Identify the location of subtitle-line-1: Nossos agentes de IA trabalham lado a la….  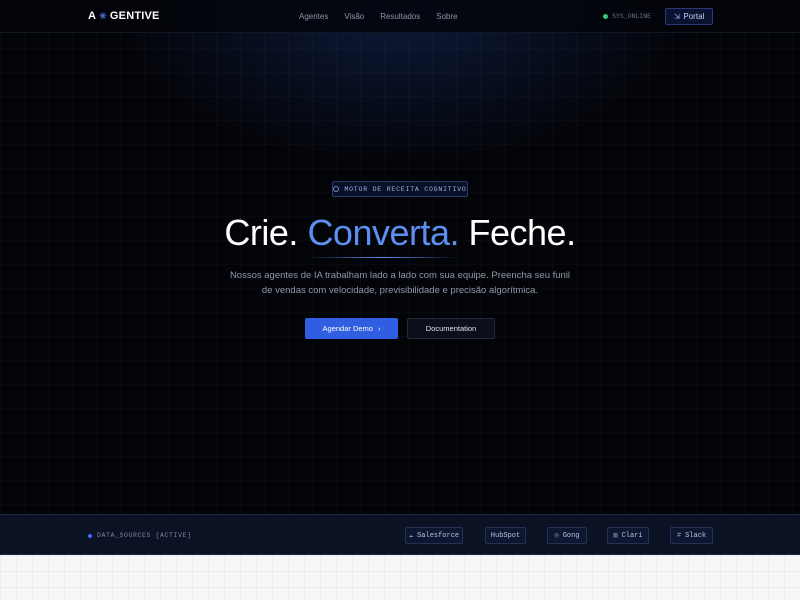
(400, 275).